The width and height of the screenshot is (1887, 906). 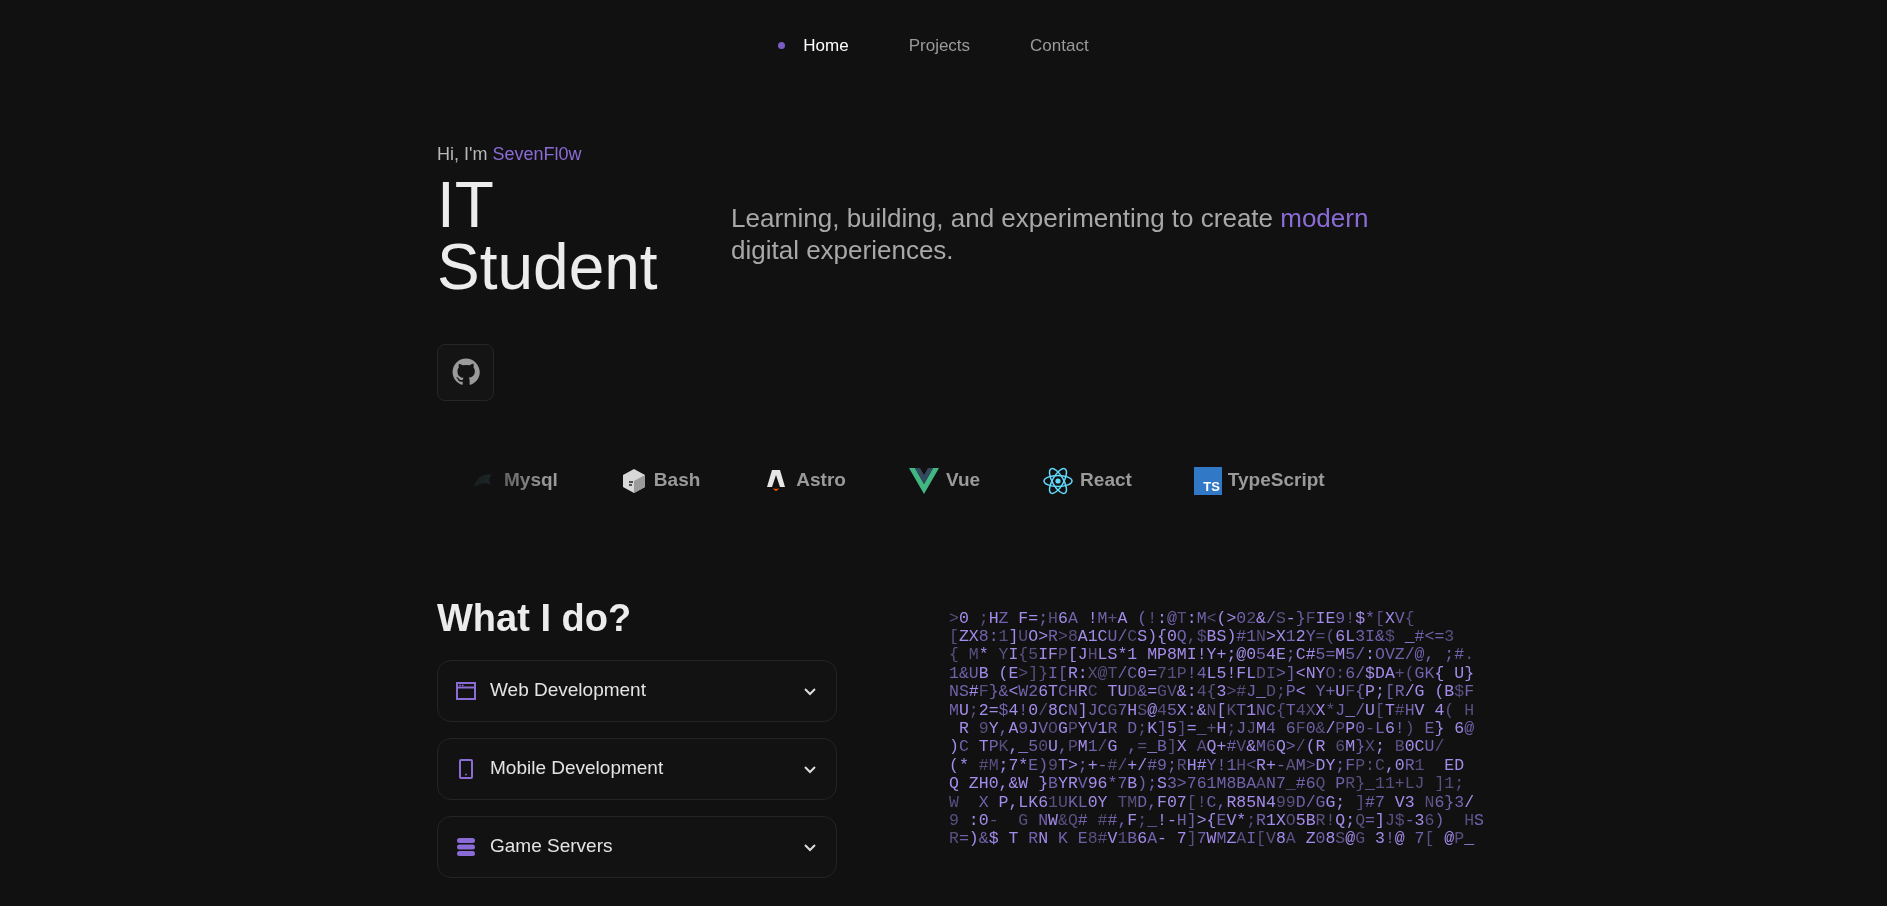 I want to click on phone-icon, so click(x=466, y=768).